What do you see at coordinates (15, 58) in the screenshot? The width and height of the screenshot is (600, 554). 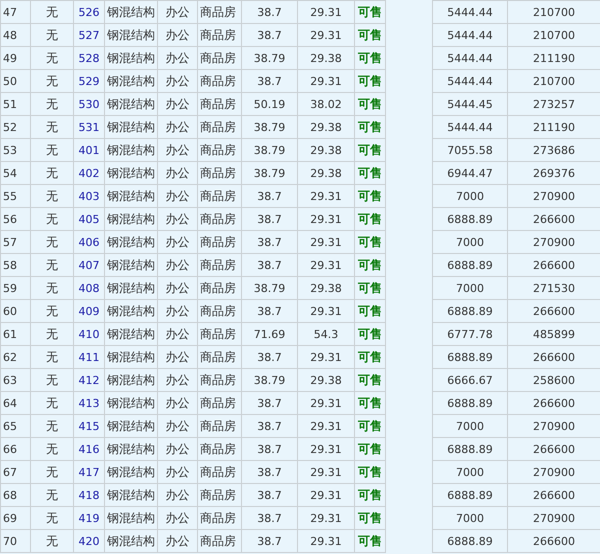 I see `table-cell: 49` at bounding box center [15, 58].